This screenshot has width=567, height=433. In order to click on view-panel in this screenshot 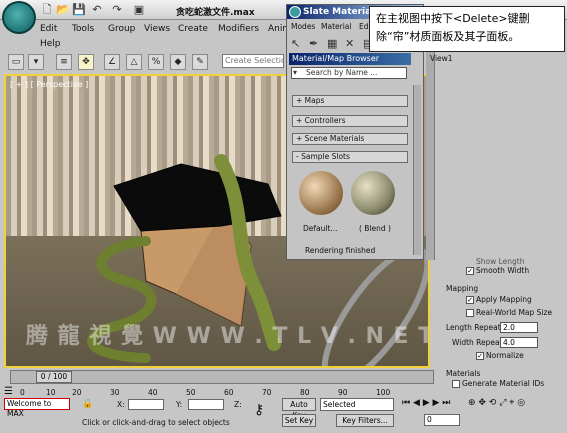, I will do `click(500, 154)`.